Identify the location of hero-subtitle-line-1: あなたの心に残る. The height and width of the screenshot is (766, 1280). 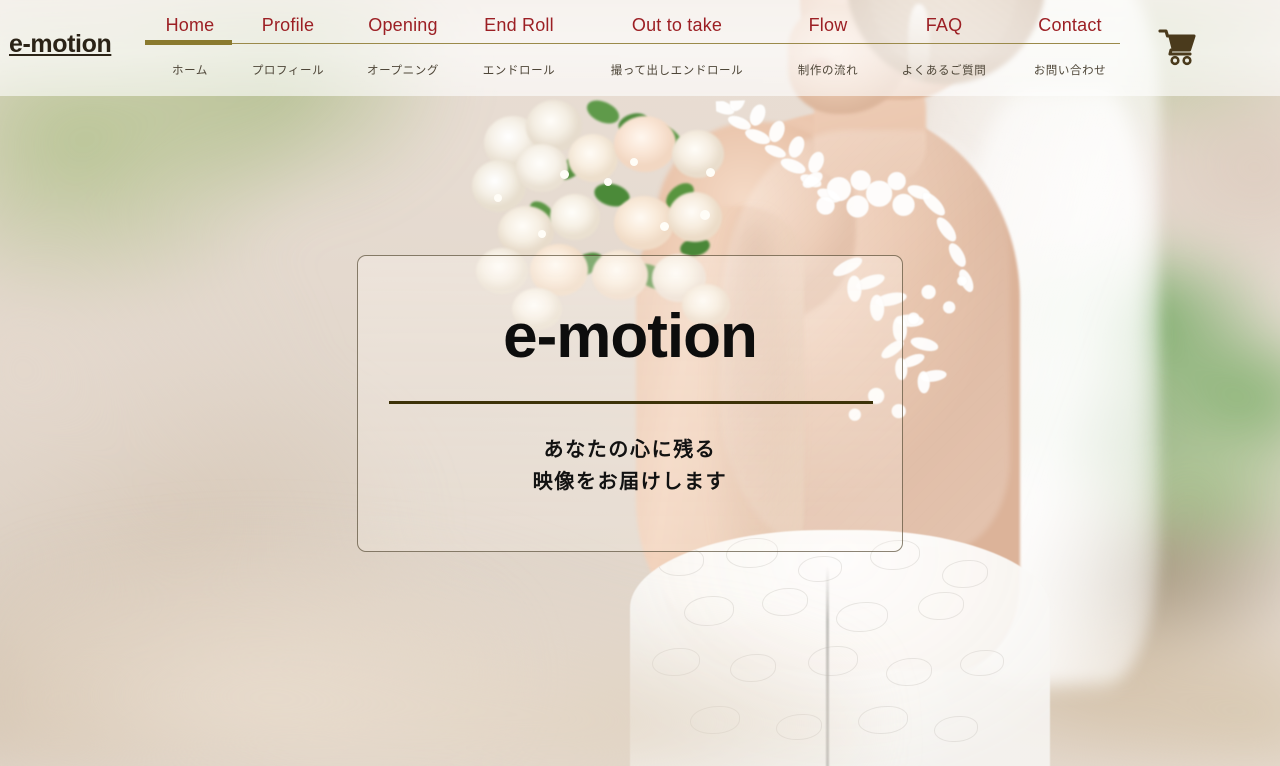
(630, 450).